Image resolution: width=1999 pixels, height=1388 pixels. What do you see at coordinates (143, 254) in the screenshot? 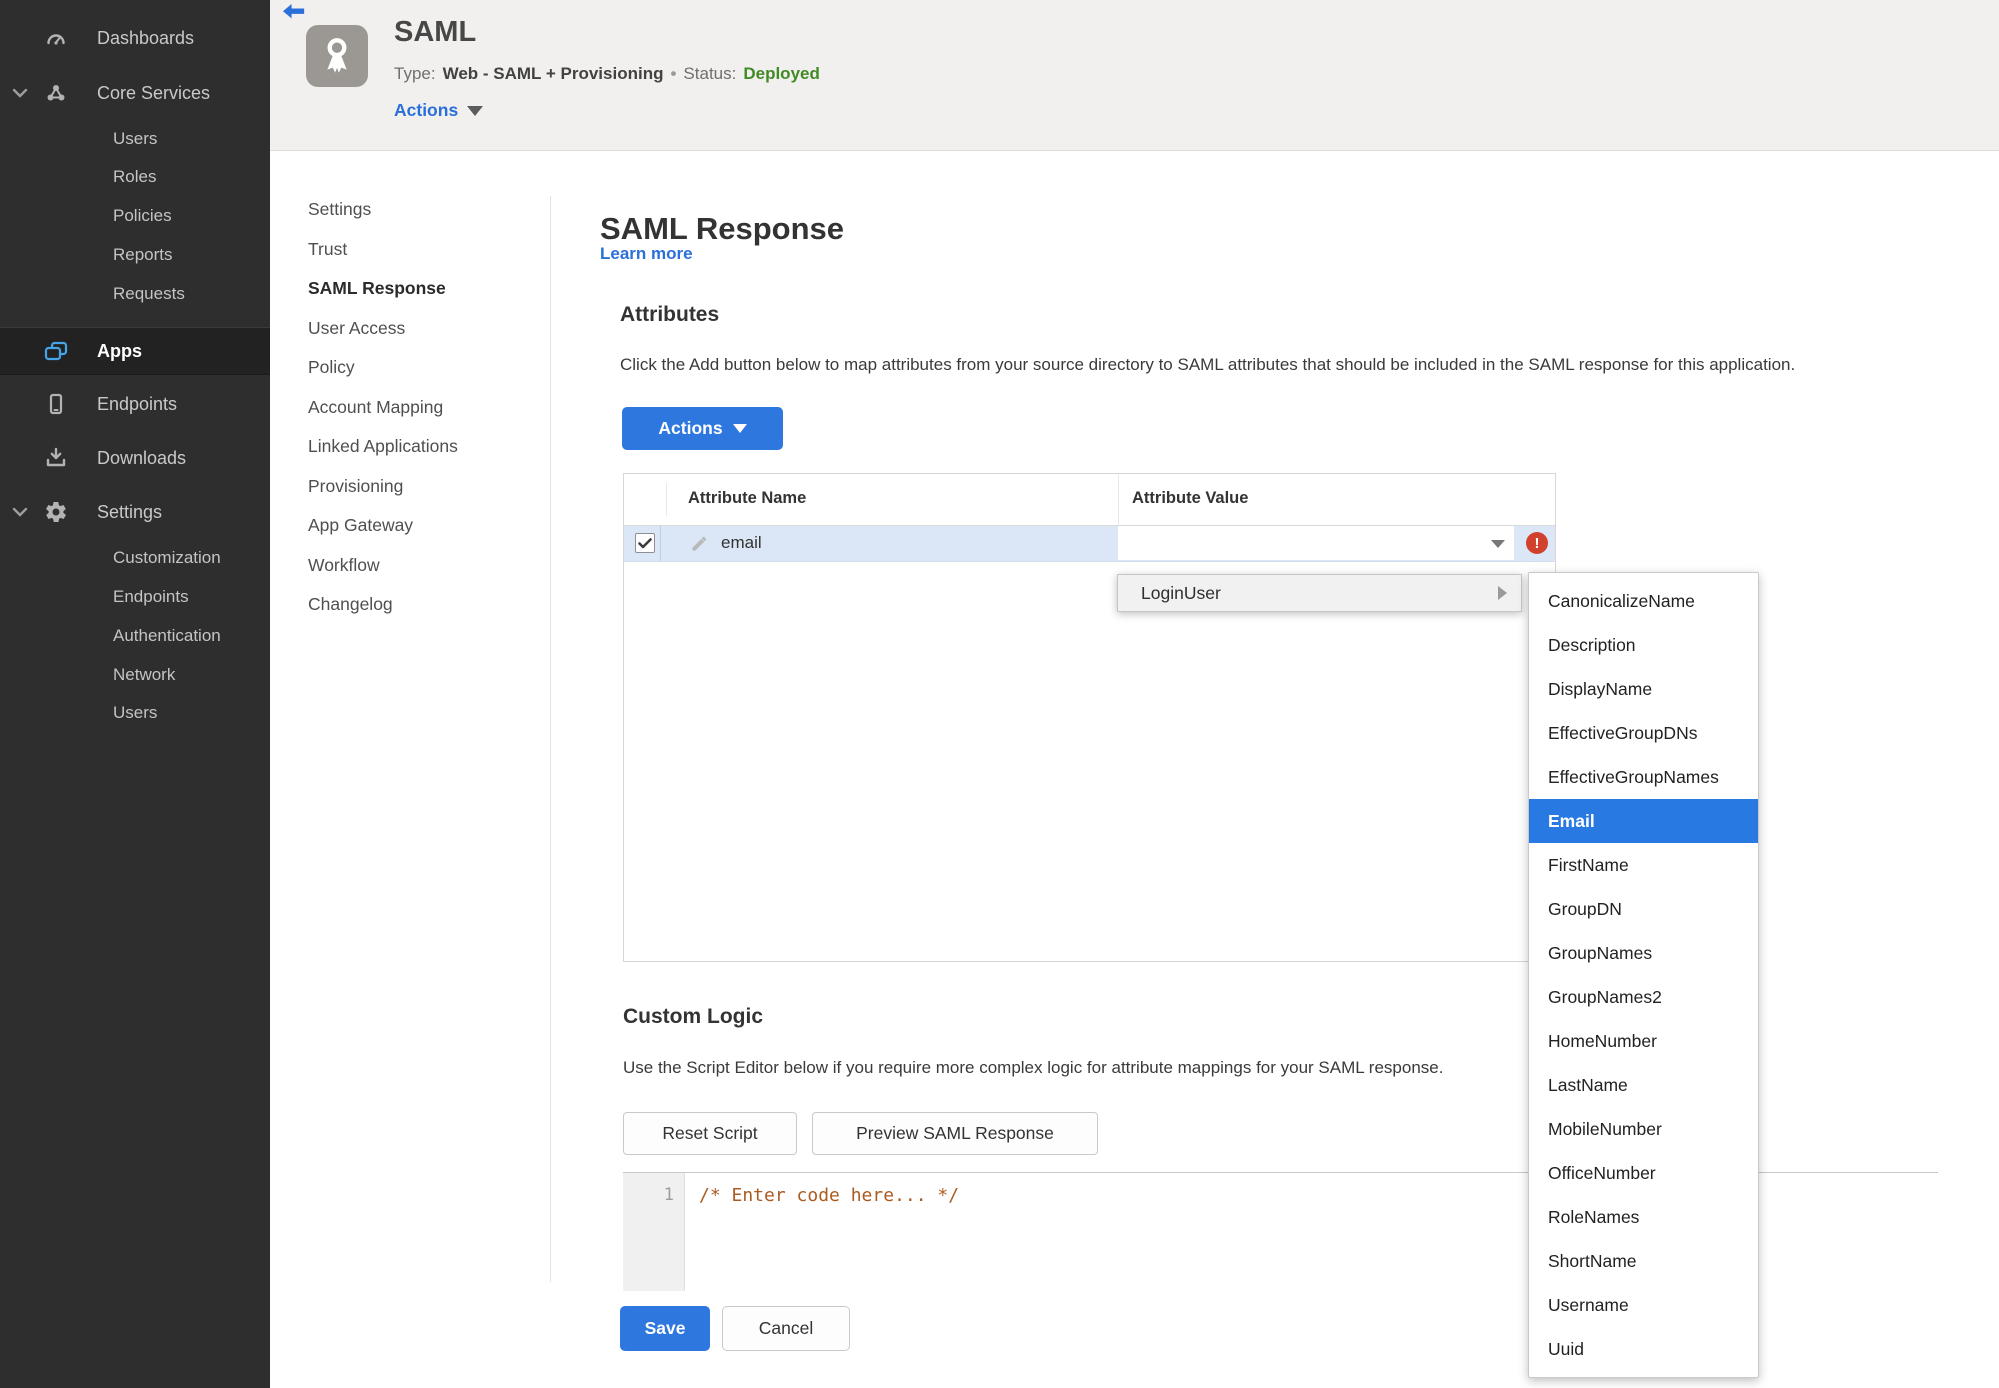
I see `sidebar-item-label: Reports` at bounding box center [143, 254].